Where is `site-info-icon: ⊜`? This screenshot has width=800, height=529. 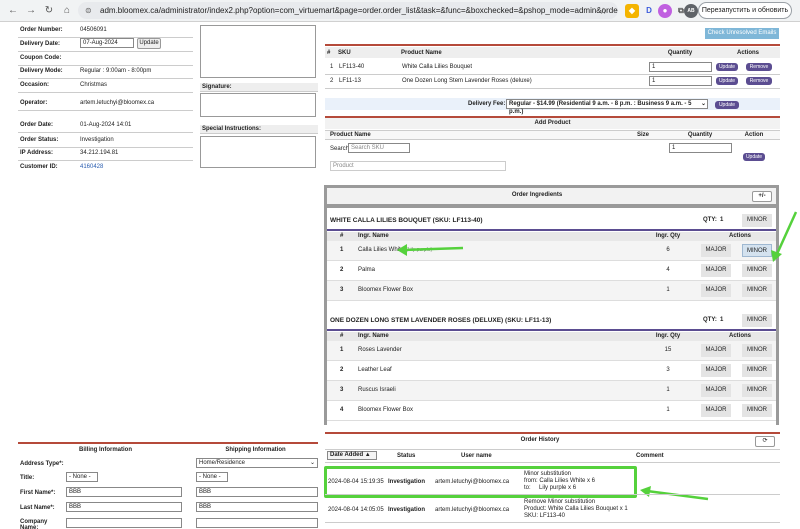 site-info-icon: ⊜ is located at coordinates (88, 10).